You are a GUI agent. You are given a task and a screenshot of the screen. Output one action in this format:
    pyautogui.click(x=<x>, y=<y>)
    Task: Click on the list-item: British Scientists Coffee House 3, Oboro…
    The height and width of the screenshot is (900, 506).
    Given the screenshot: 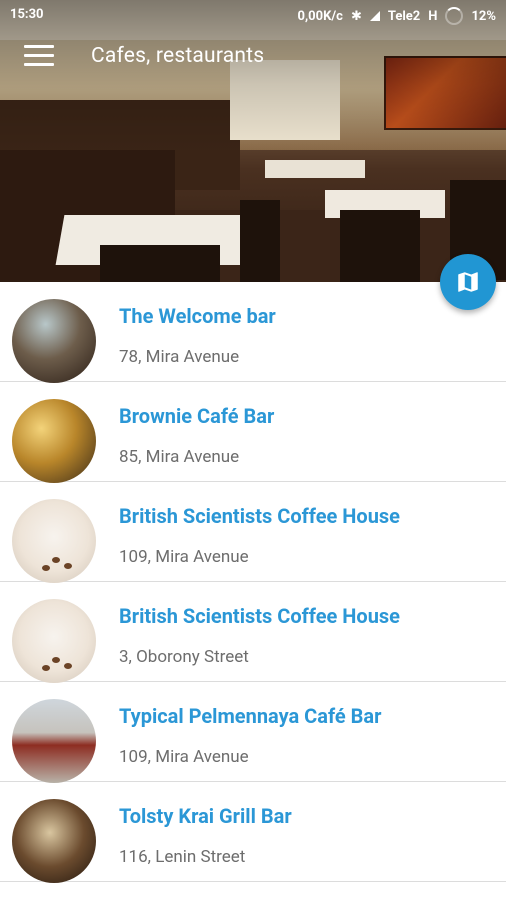 What is the action you would take?
    pyautogui.click(x=253, y=632)
    